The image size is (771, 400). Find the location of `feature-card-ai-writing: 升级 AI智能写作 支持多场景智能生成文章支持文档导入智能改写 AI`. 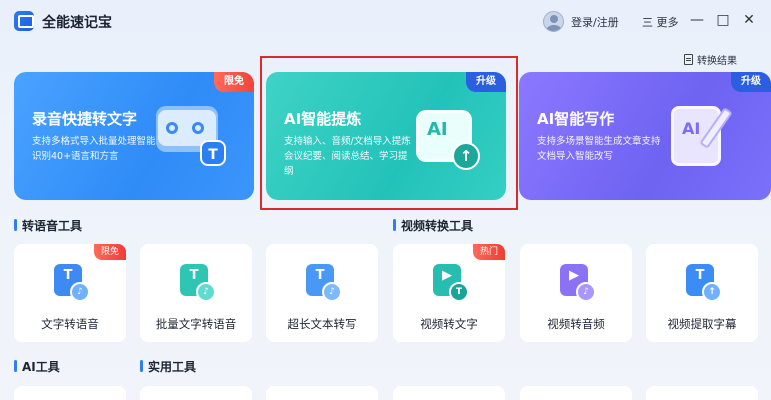

feature-card-ai-writing: 升级 AI智能写作 支持多场景智能生成文章支持文档导入智能改写 AI is located at coordinates (645, 136).